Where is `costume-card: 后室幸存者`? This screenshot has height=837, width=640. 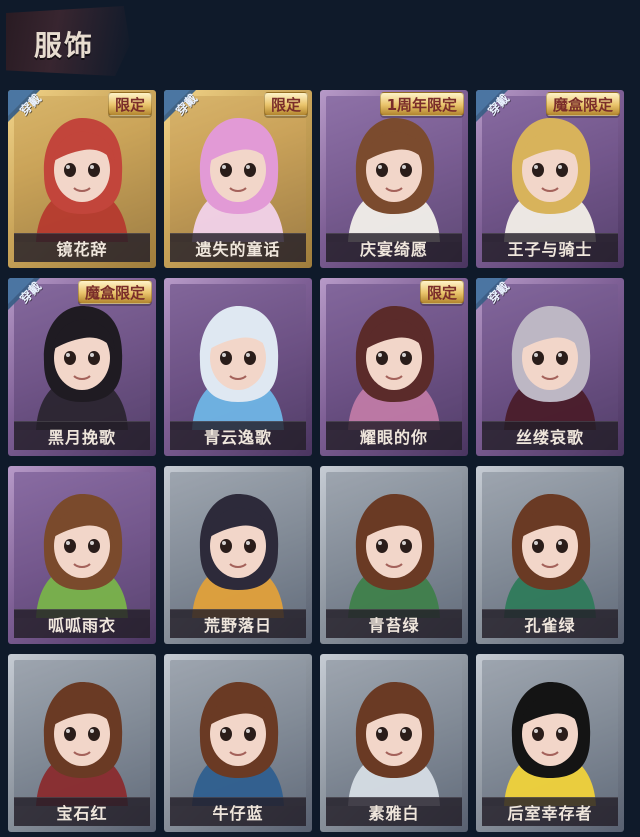
costume-card: 后室幸存者 is located at coordinates (550, 743).